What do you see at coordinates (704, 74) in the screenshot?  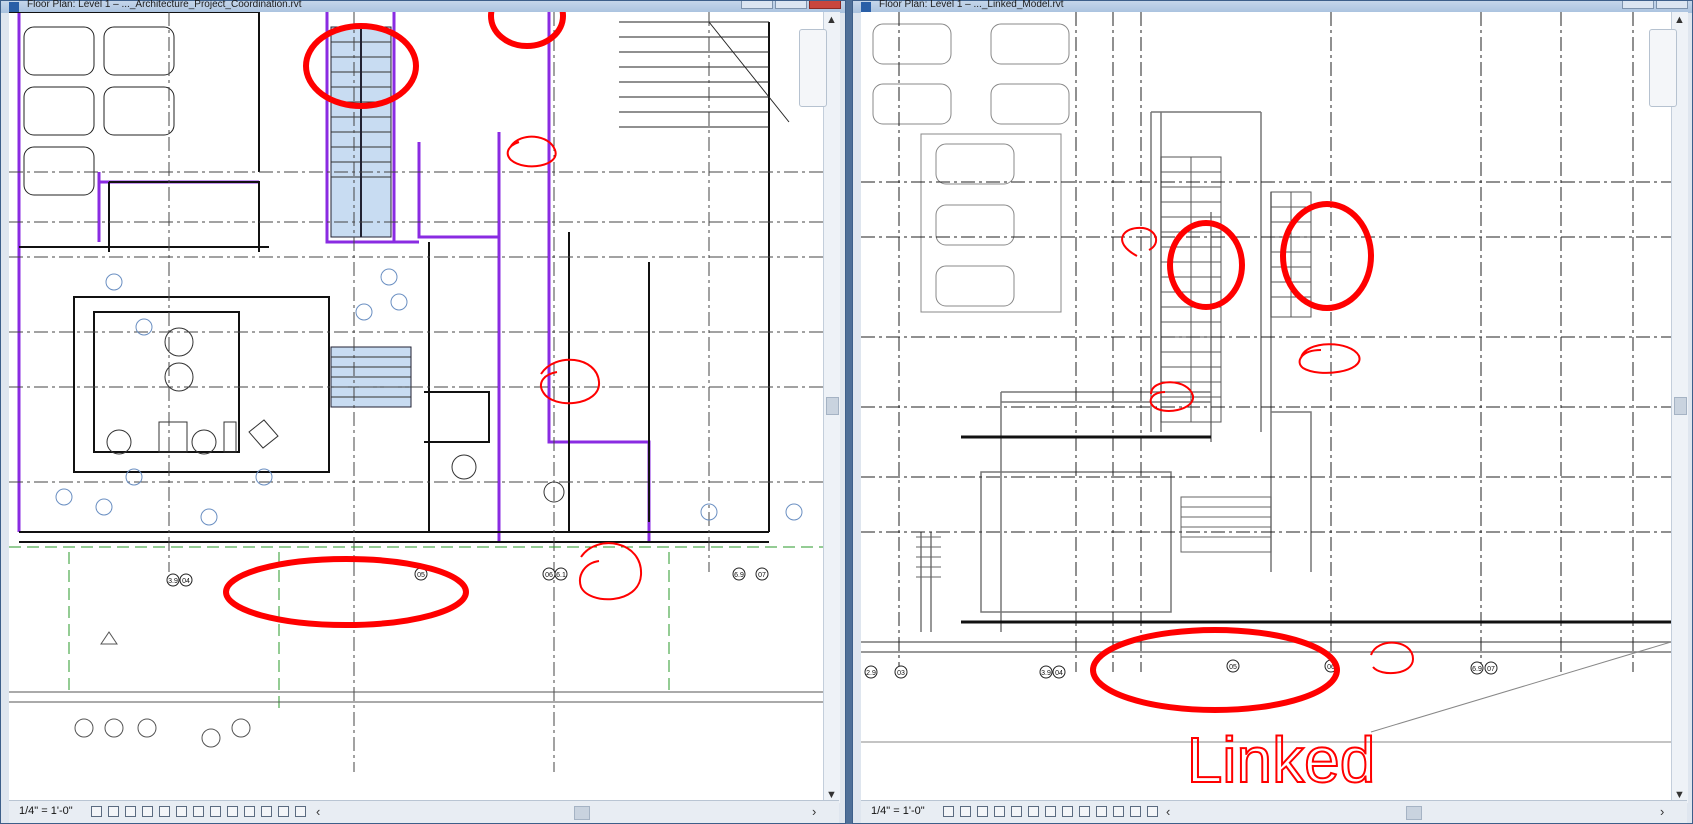 I see `stair-right-top` at bounding box center [704, 74].